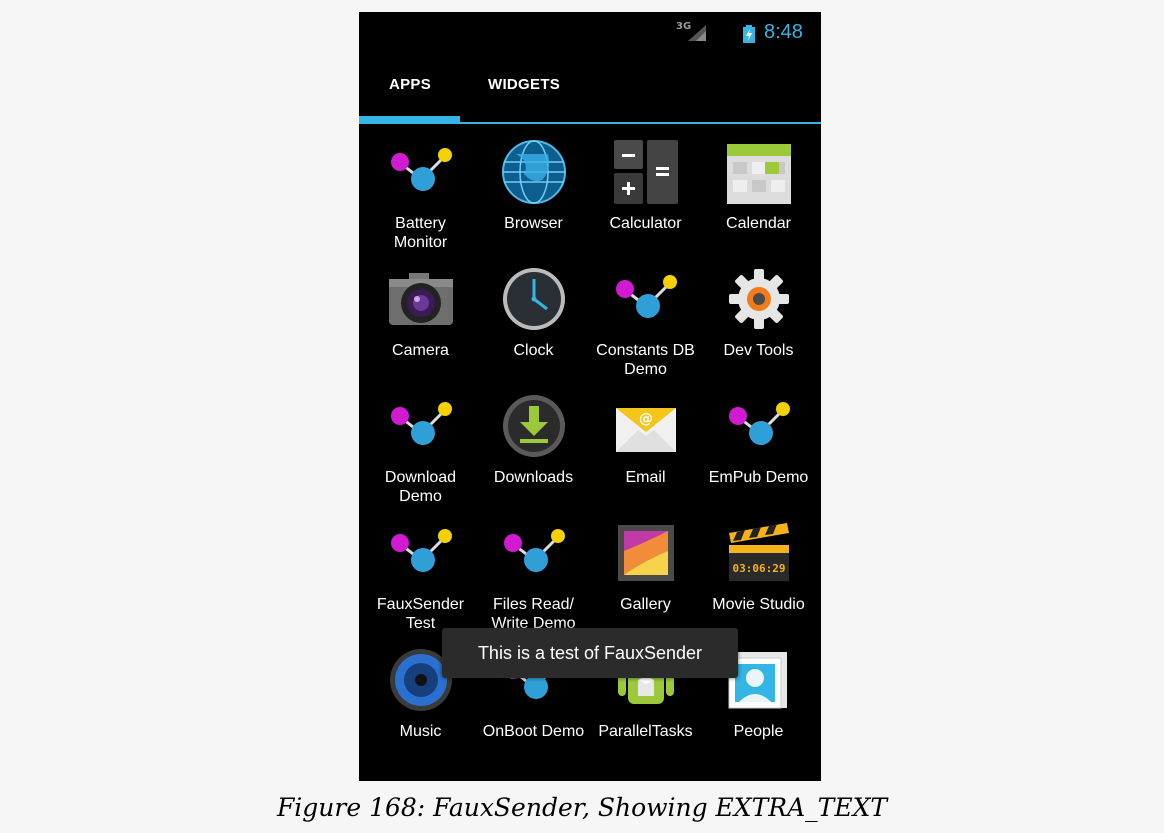 The height and width of the screenshot is (833, 1164). I want to click on tab-widgets: WIDGETS, so click(524, 84).